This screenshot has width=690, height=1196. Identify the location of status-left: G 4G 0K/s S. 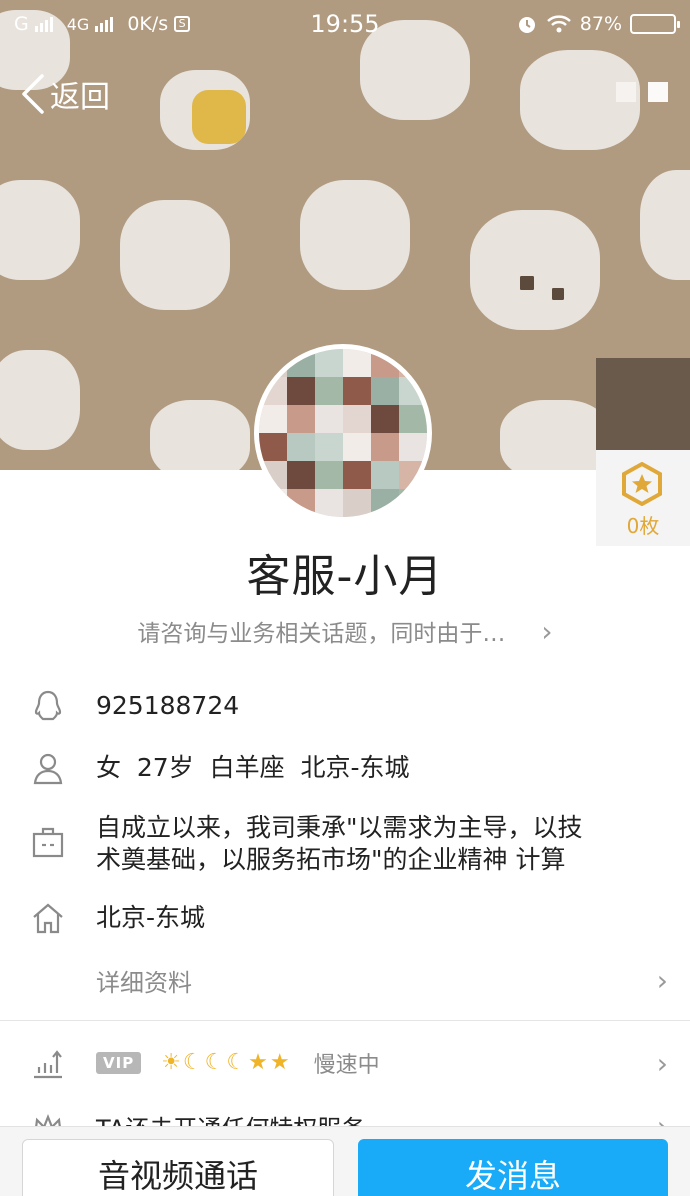
(265, 24).